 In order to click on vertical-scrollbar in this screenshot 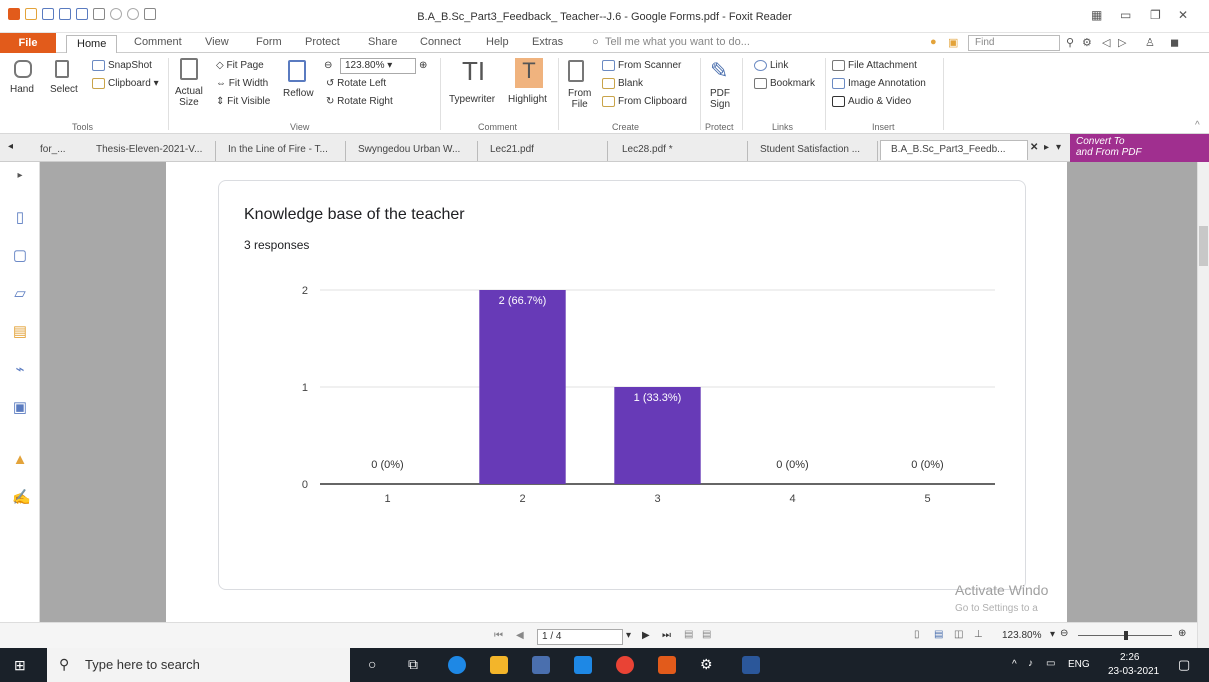, I will do `click(1203, 405)`.